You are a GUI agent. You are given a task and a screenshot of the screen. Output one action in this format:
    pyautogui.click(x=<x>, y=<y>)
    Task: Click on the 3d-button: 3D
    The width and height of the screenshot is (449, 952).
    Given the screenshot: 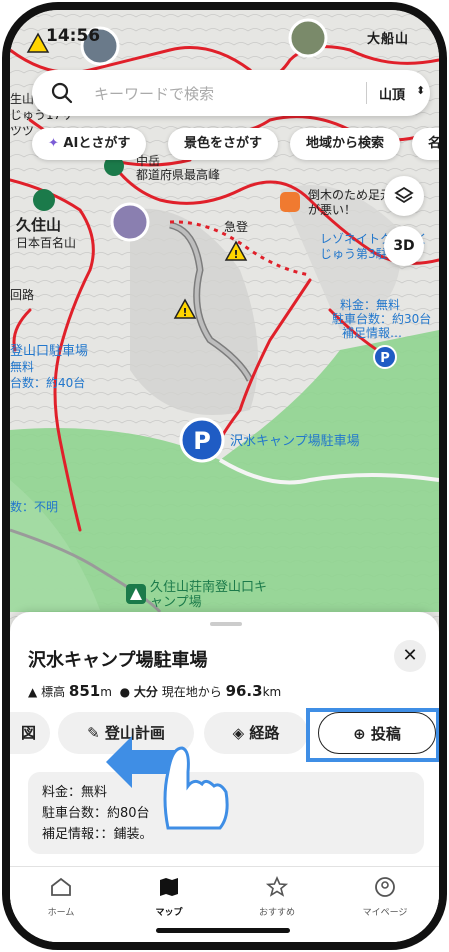 What is the action you would take?
    pyautogui.click(x=404, y=246)
    